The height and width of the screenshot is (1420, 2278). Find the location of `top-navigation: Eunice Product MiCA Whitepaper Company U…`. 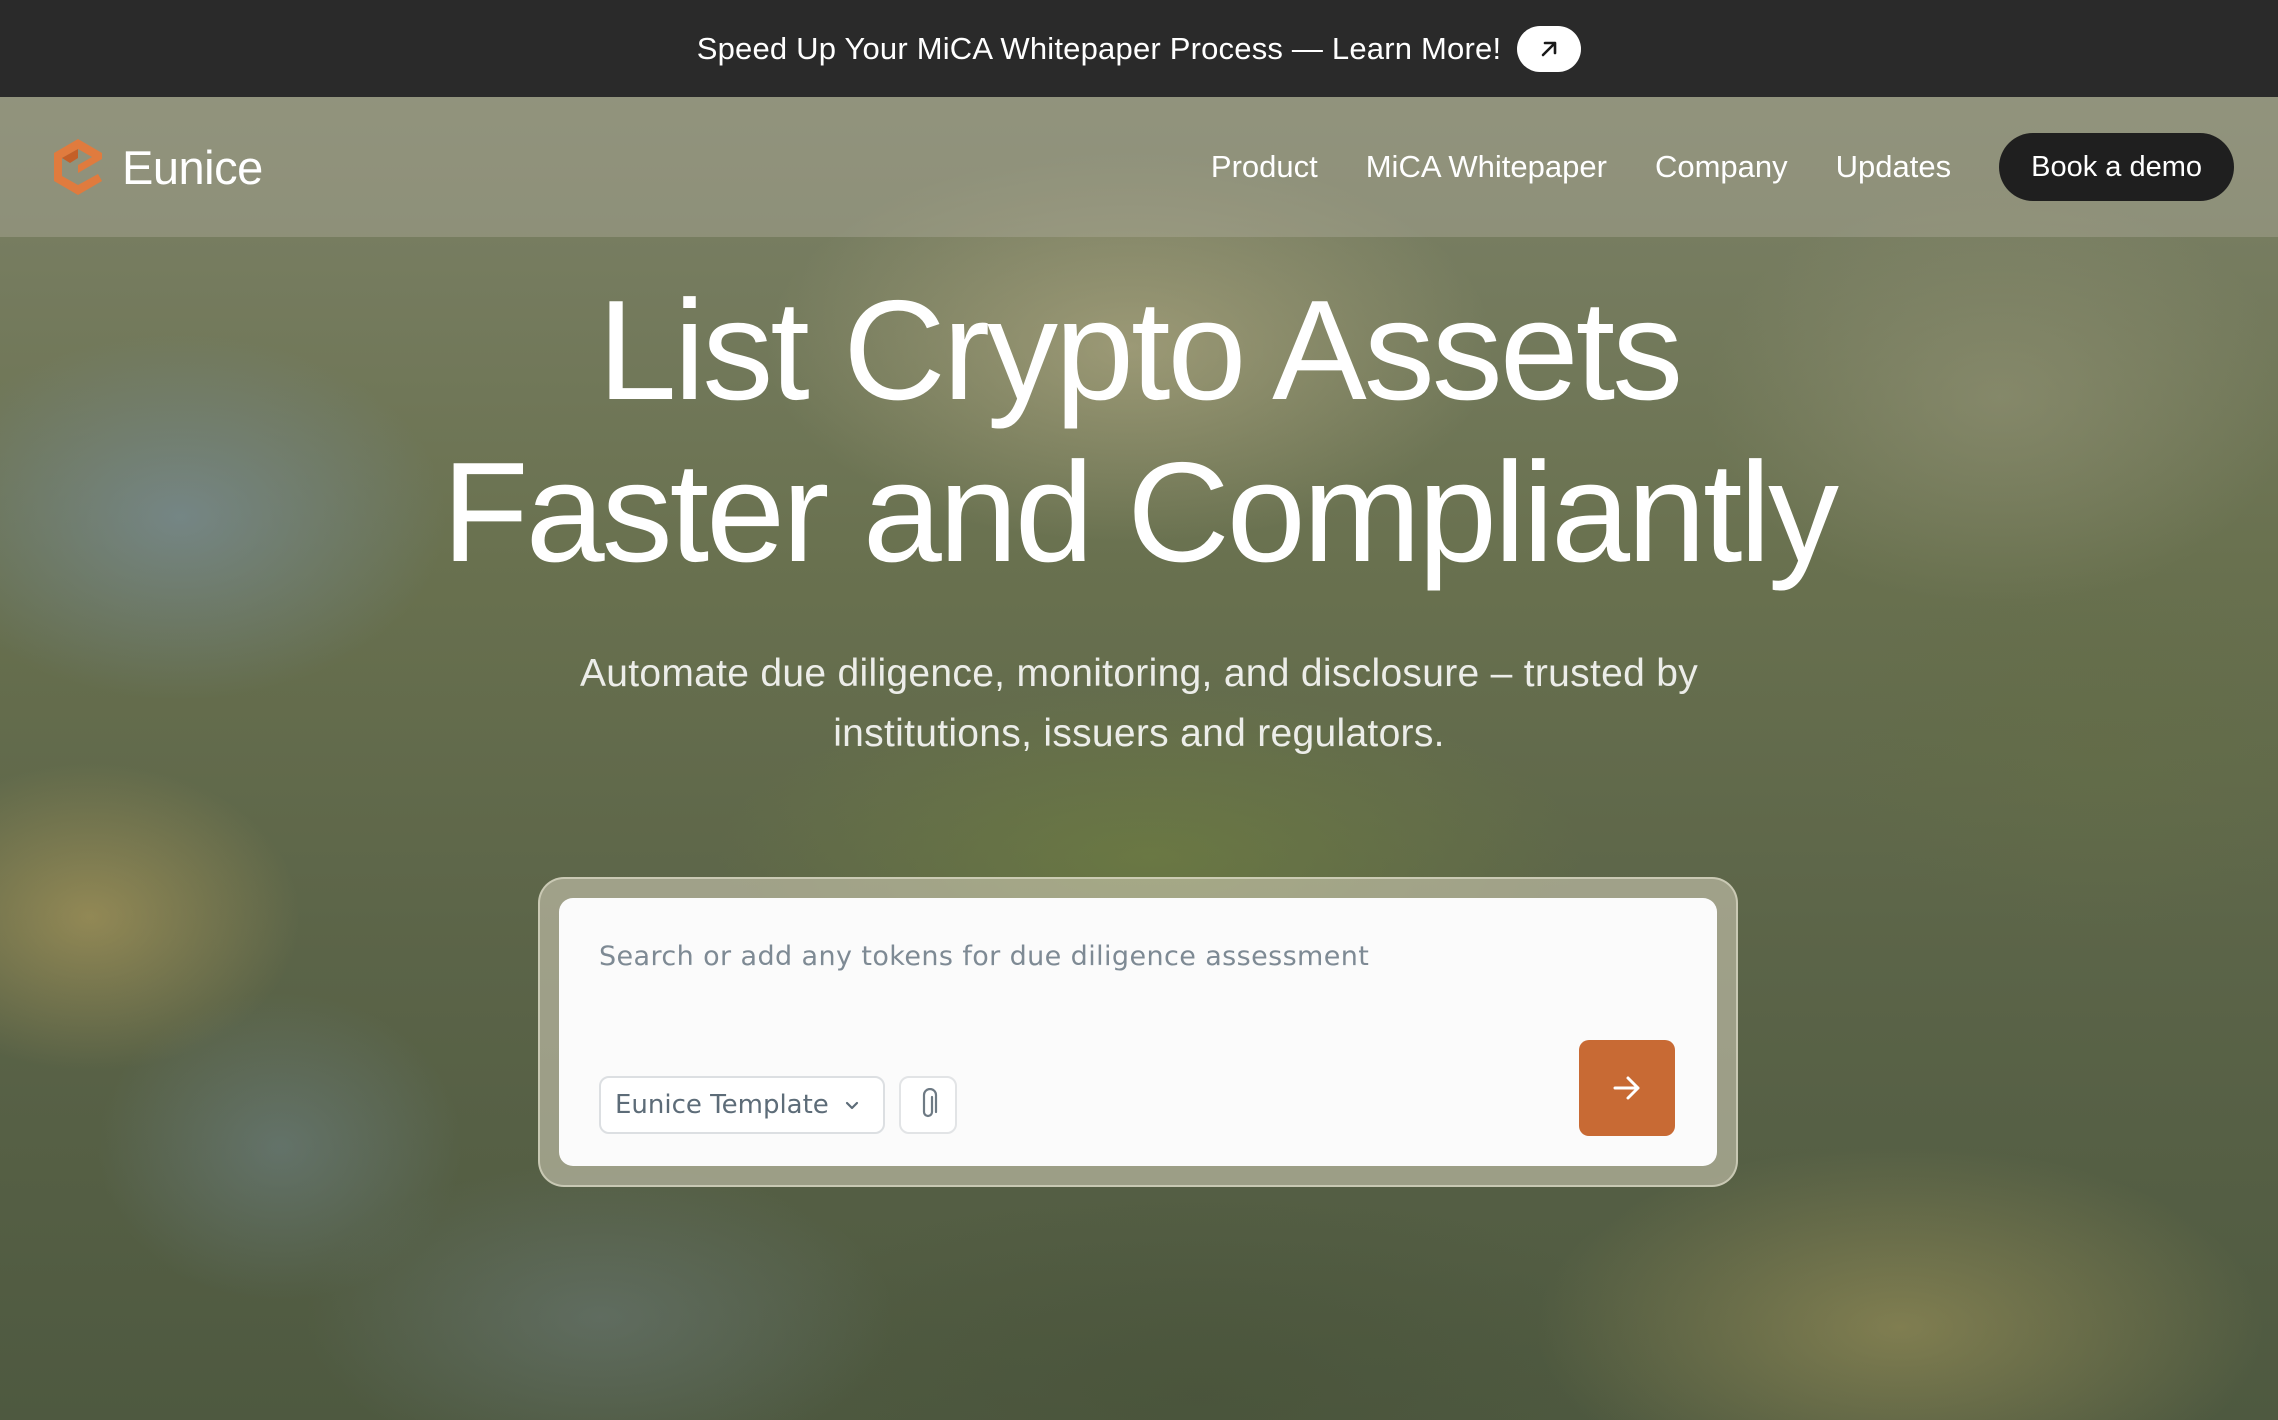

top-navigation: Eunice Product MiCA Whitepaper Company U… is located at coordinates (1139, 167).